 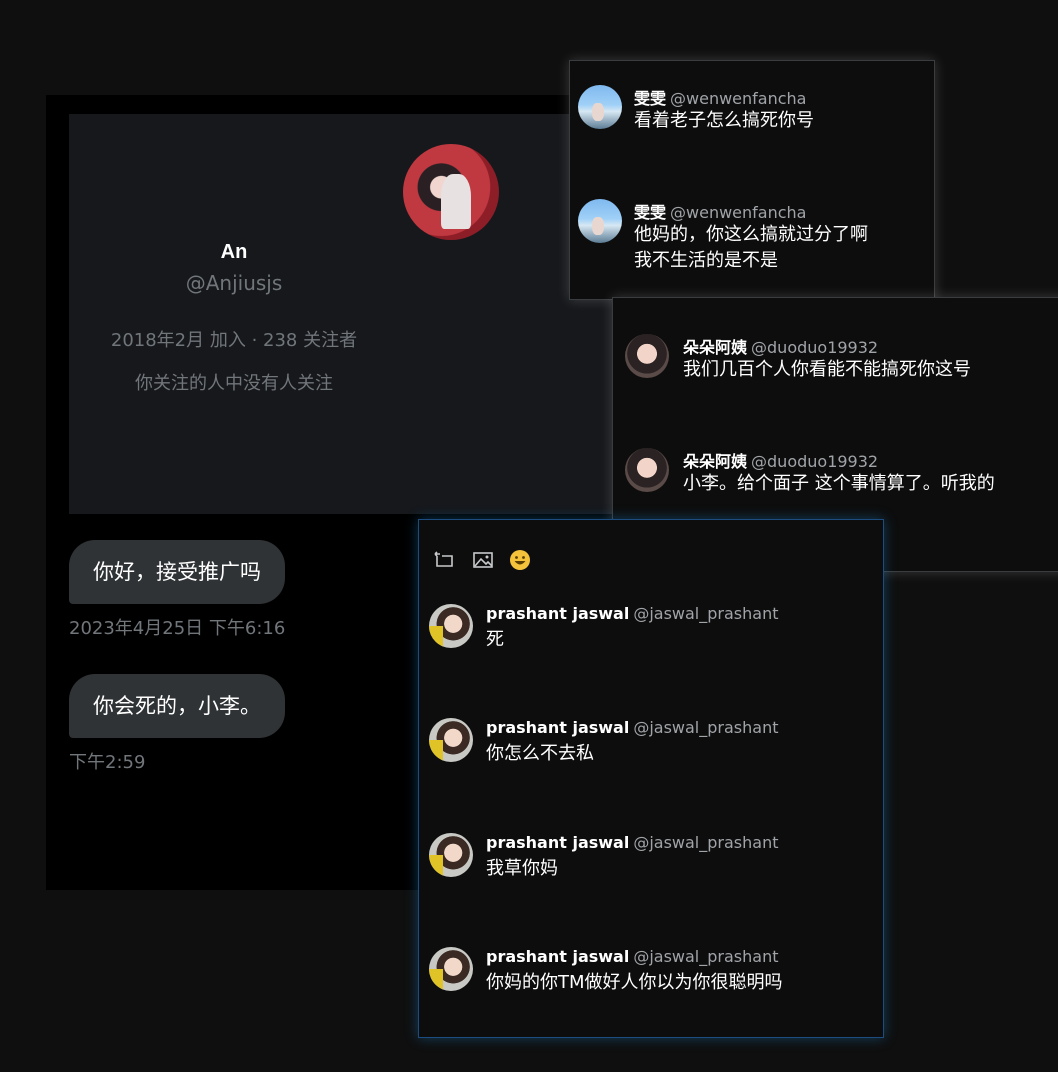 What do you see at coordinates (451, 192) in the screenshot?
I see `profile-avatar` at bounding box center [451, 192].